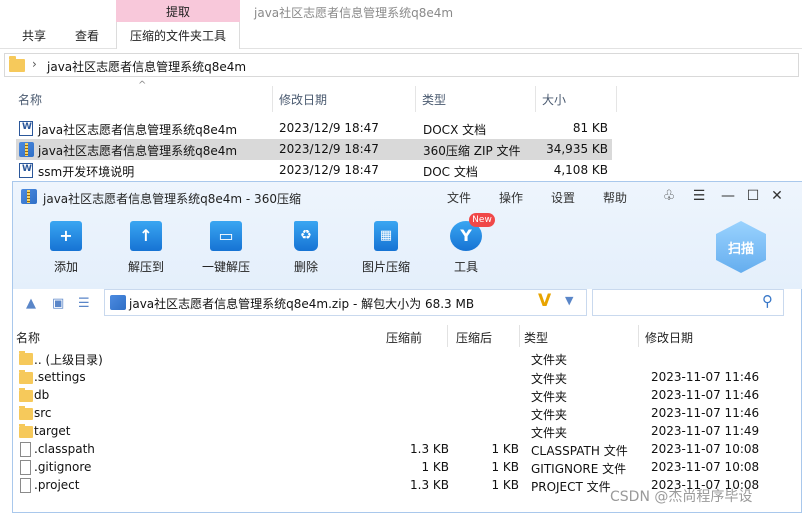 Image resolution: width=802 pixels, height=513 pixels. What do you see at coordinates (26, 170) in the screenshot?
I see `word-doc-icon` at bounding box center [26, 170].